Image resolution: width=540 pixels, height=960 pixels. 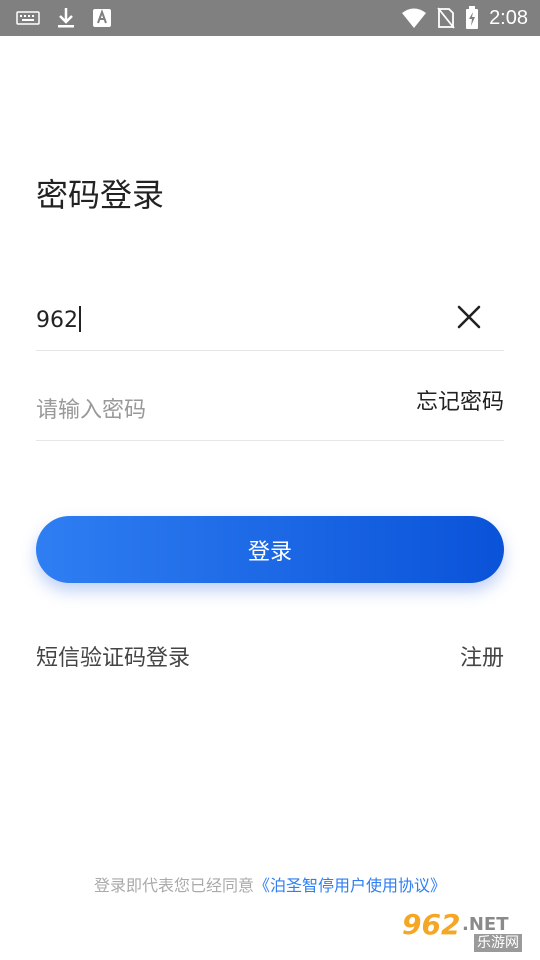 What do you see at coordinates (270, 322) in the screenshot?
I see `phone-field: 962` at bounding box center [270, 322].